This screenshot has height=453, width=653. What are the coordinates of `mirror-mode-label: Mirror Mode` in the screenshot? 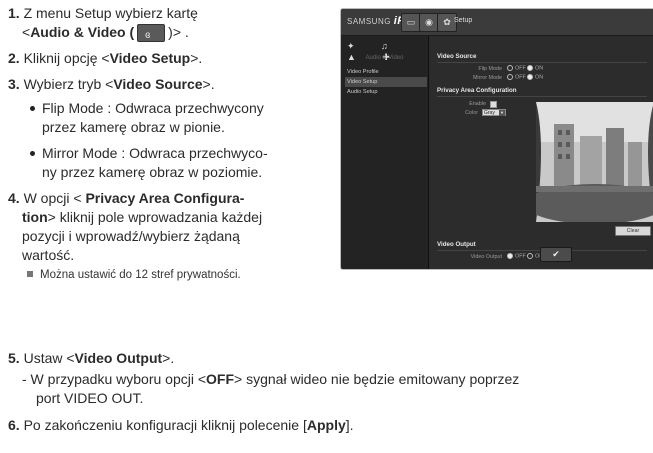 It's located at (487, 78).